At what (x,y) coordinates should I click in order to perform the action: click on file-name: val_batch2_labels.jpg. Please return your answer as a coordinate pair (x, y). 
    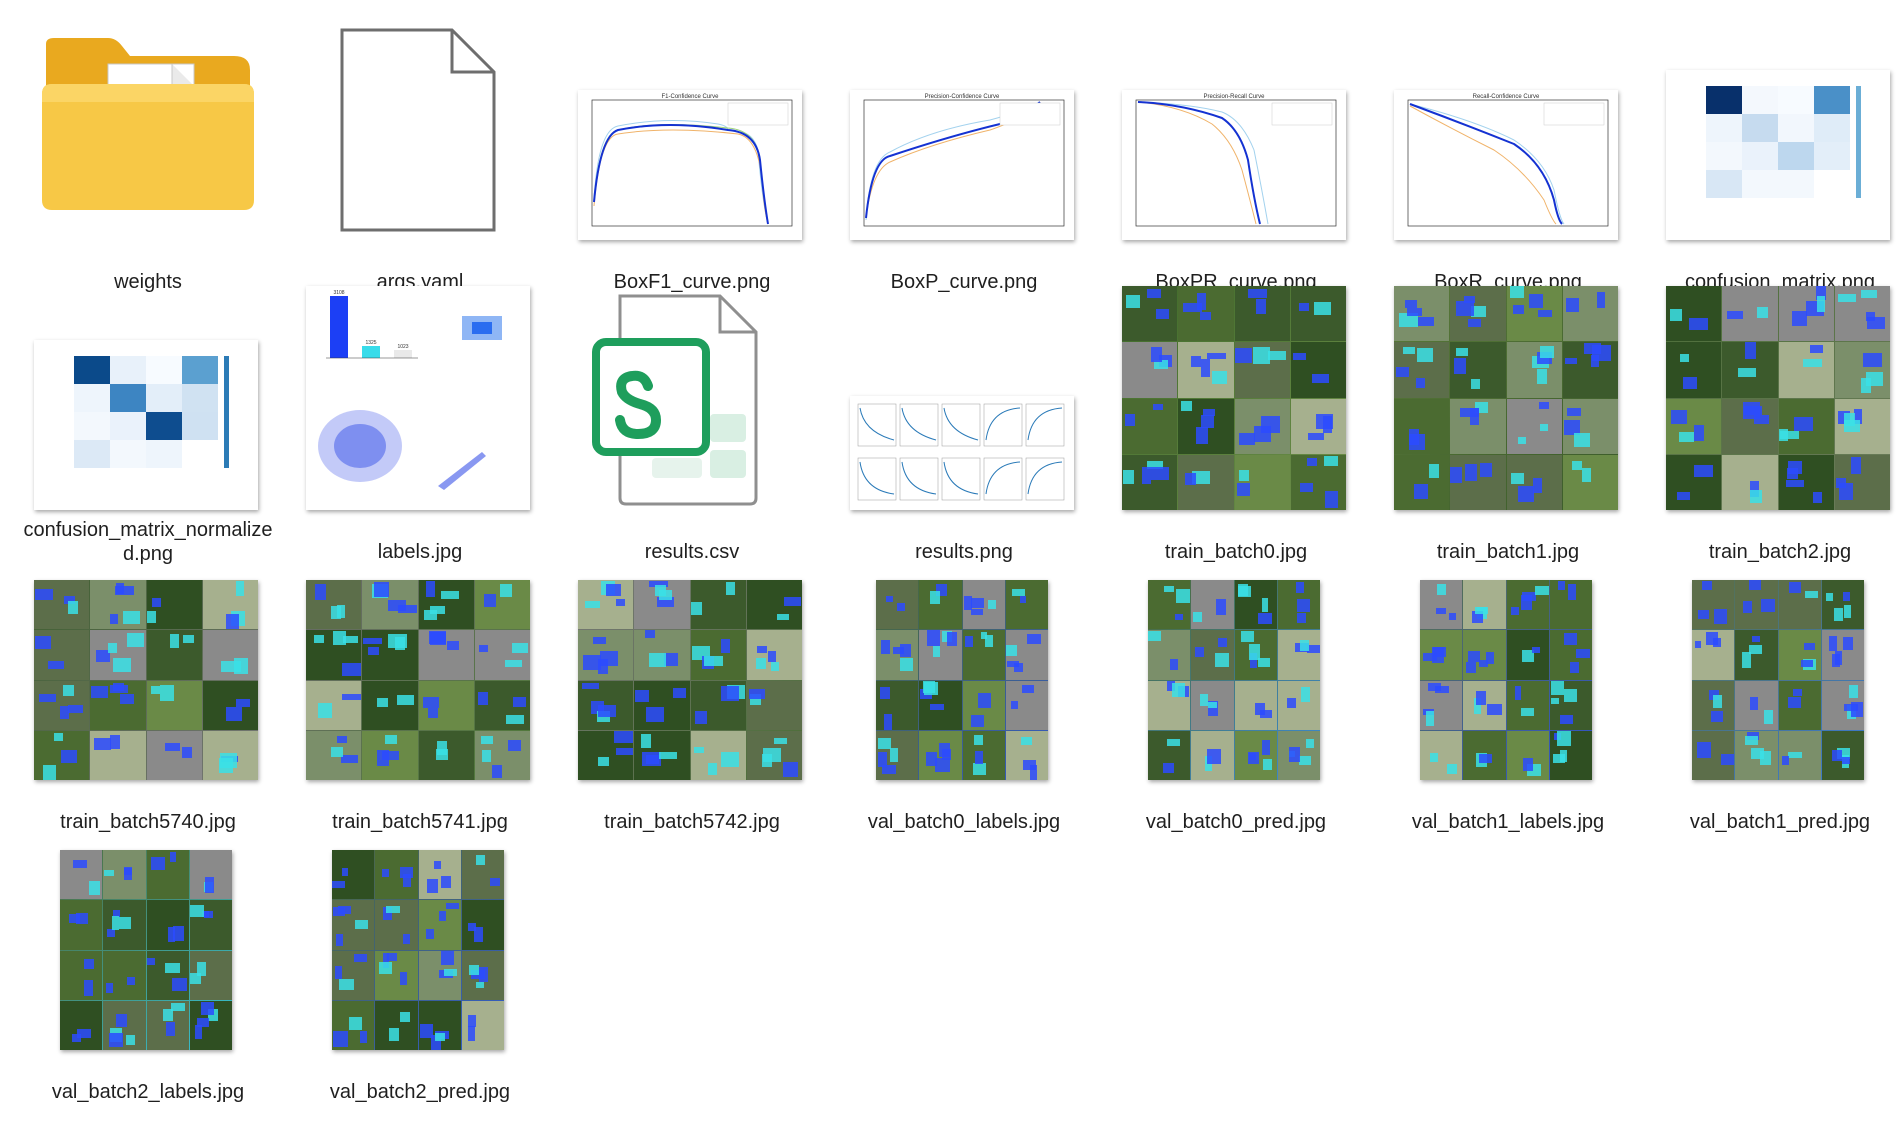
    Looking at the image, I should click on (148, 1092).